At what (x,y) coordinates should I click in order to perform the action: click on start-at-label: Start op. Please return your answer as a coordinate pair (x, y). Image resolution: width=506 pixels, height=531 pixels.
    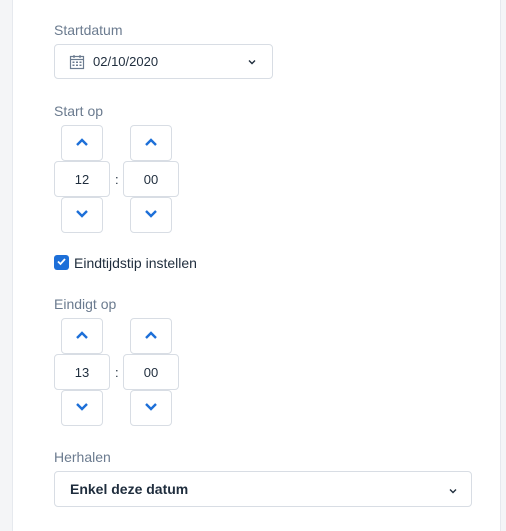
    Looking at the image, I should click on (79, 111).